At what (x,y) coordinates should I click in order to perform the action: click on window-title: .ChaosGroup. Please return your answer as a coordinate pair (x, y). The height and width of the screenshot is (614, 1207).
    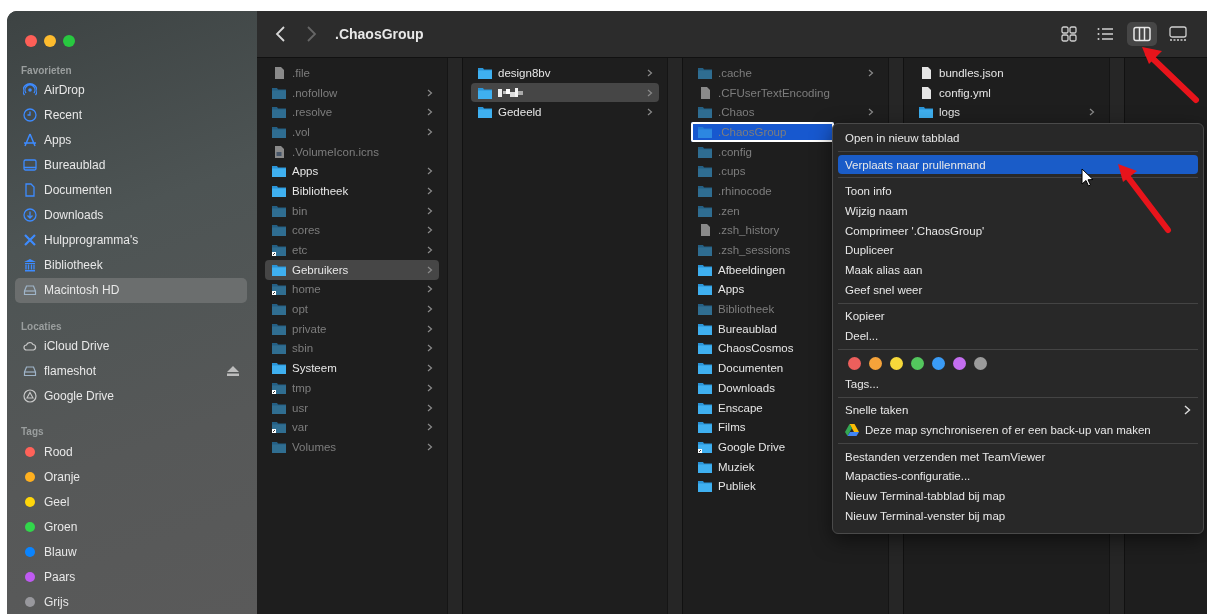
    Looking at the image, I should click on (380, 34).